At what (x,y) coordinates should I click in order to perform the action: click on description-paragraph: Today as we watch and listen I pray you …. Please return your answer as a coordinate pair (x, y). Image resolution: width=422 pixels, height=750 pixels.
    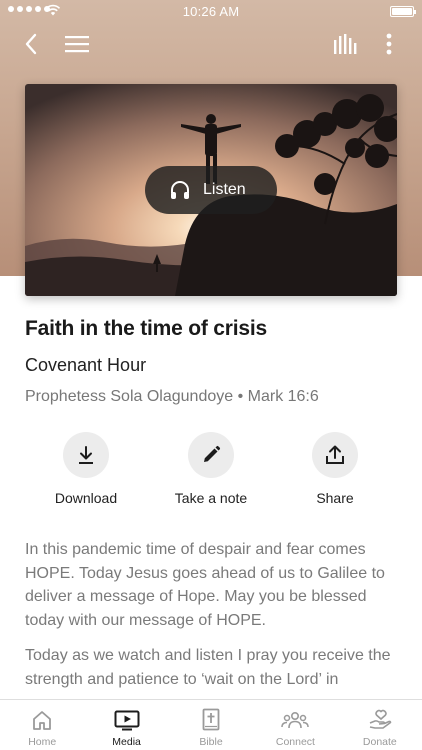
    Looking at the image, I should click on (208, 667).